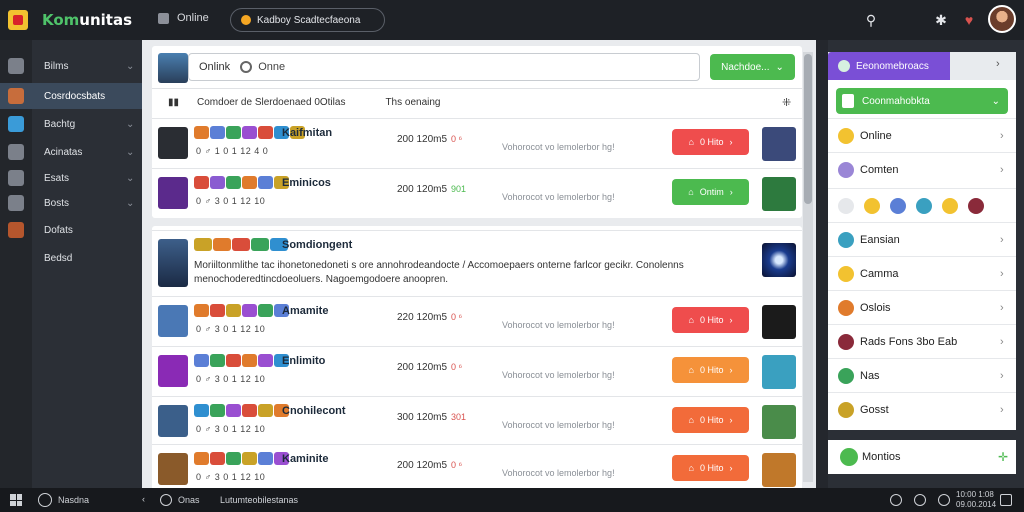 The image size is (1024, 512). What do you see at coordinates (976, 500) in the screenshot?
I see `taskbar-clock: 10:00 1:08 09.00.2014` at bounding box center [976, 500].